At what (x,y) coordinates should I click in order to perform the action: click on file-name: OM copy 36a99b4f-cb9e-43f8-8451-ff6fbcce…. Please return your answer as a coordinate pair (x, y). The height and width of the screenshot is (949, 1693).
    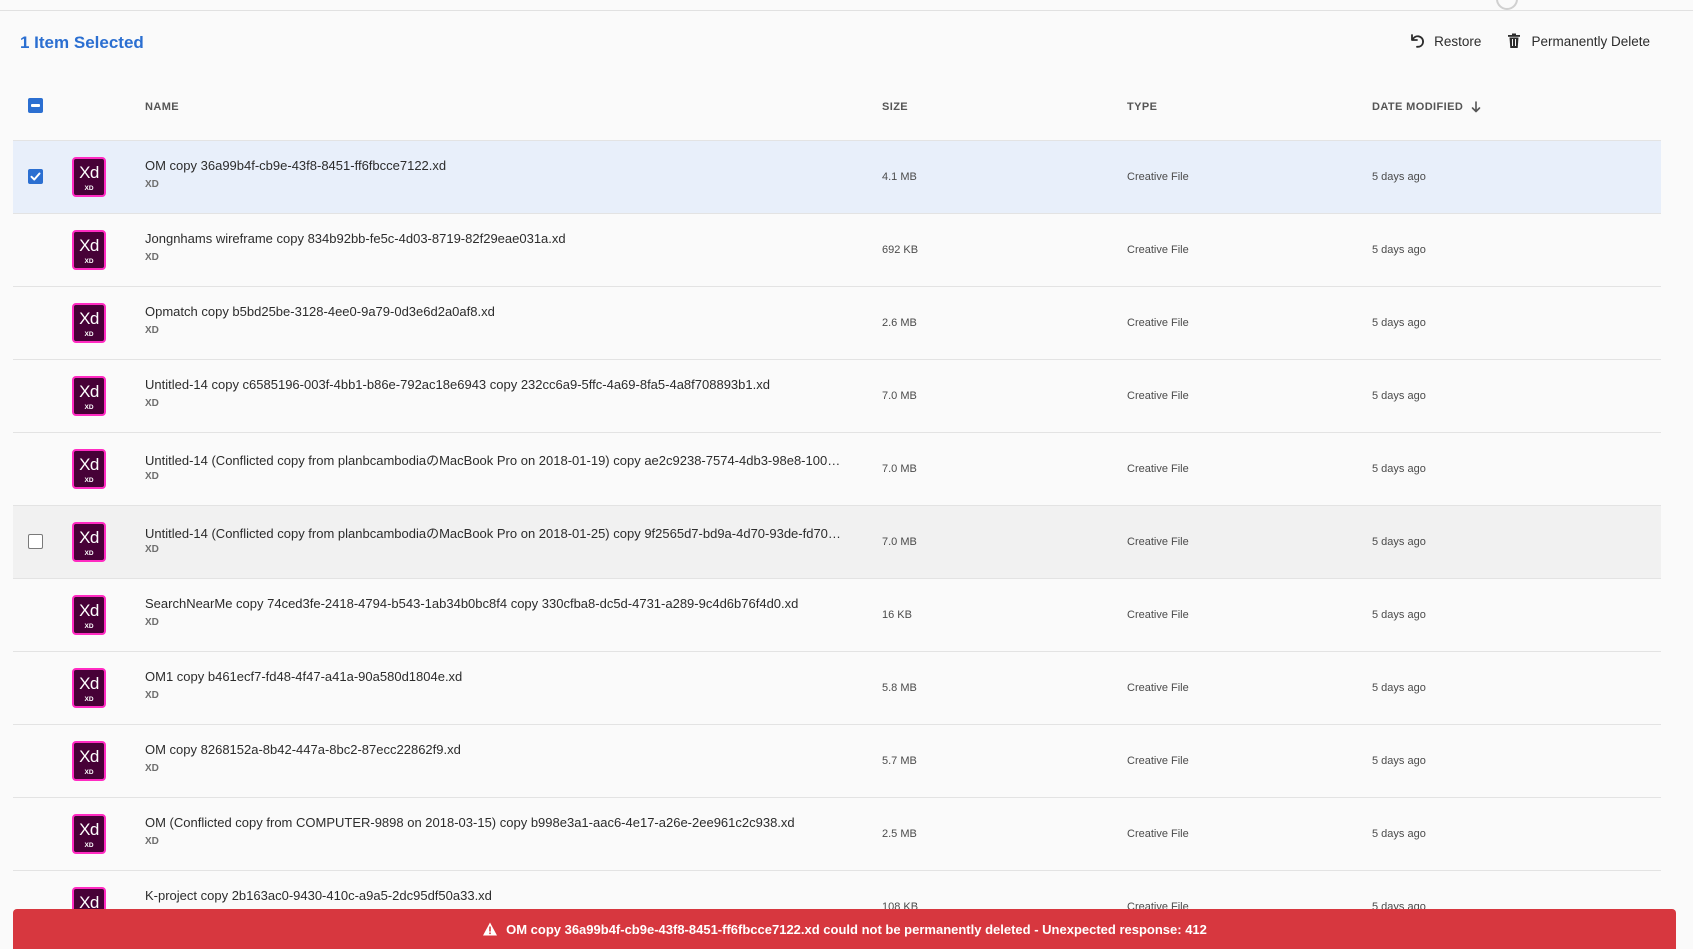
    Looking at the image, I should click on (295, 165).